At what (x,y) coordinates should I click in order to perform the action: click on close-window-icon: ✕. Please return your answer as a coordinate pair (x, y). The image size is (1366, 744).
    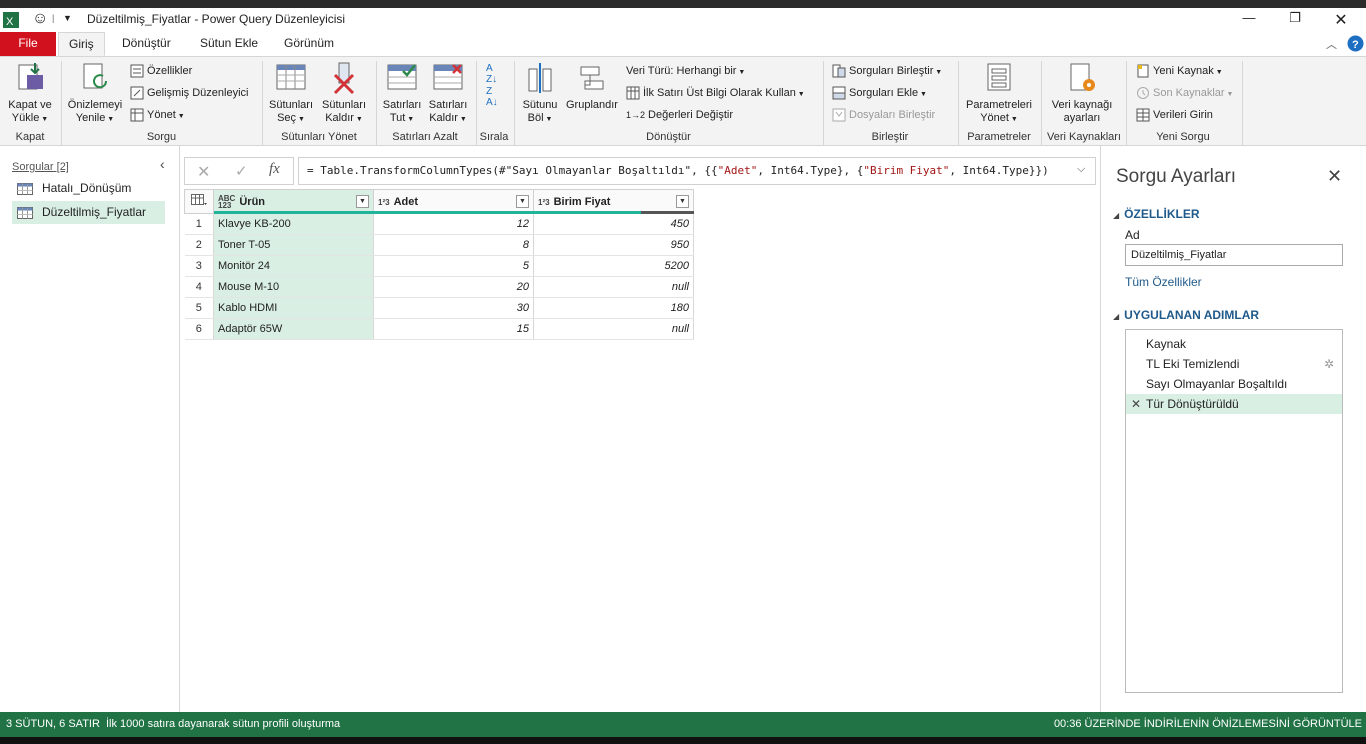
    Looking at the image, I should click on (1341, 20).